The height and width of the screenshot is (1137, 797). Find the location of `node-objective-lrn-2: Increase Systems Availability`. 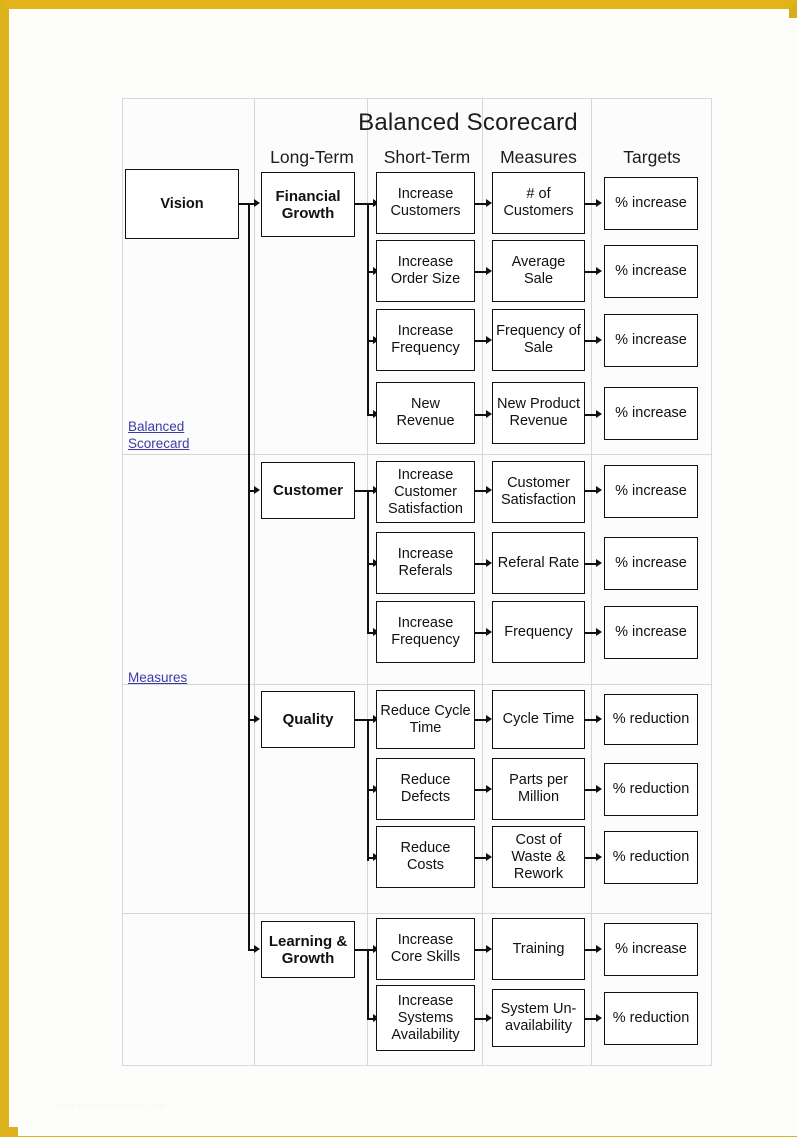

node-objective-lrn-2: Increase Systems Availability is located at coordinates (425, 1018).